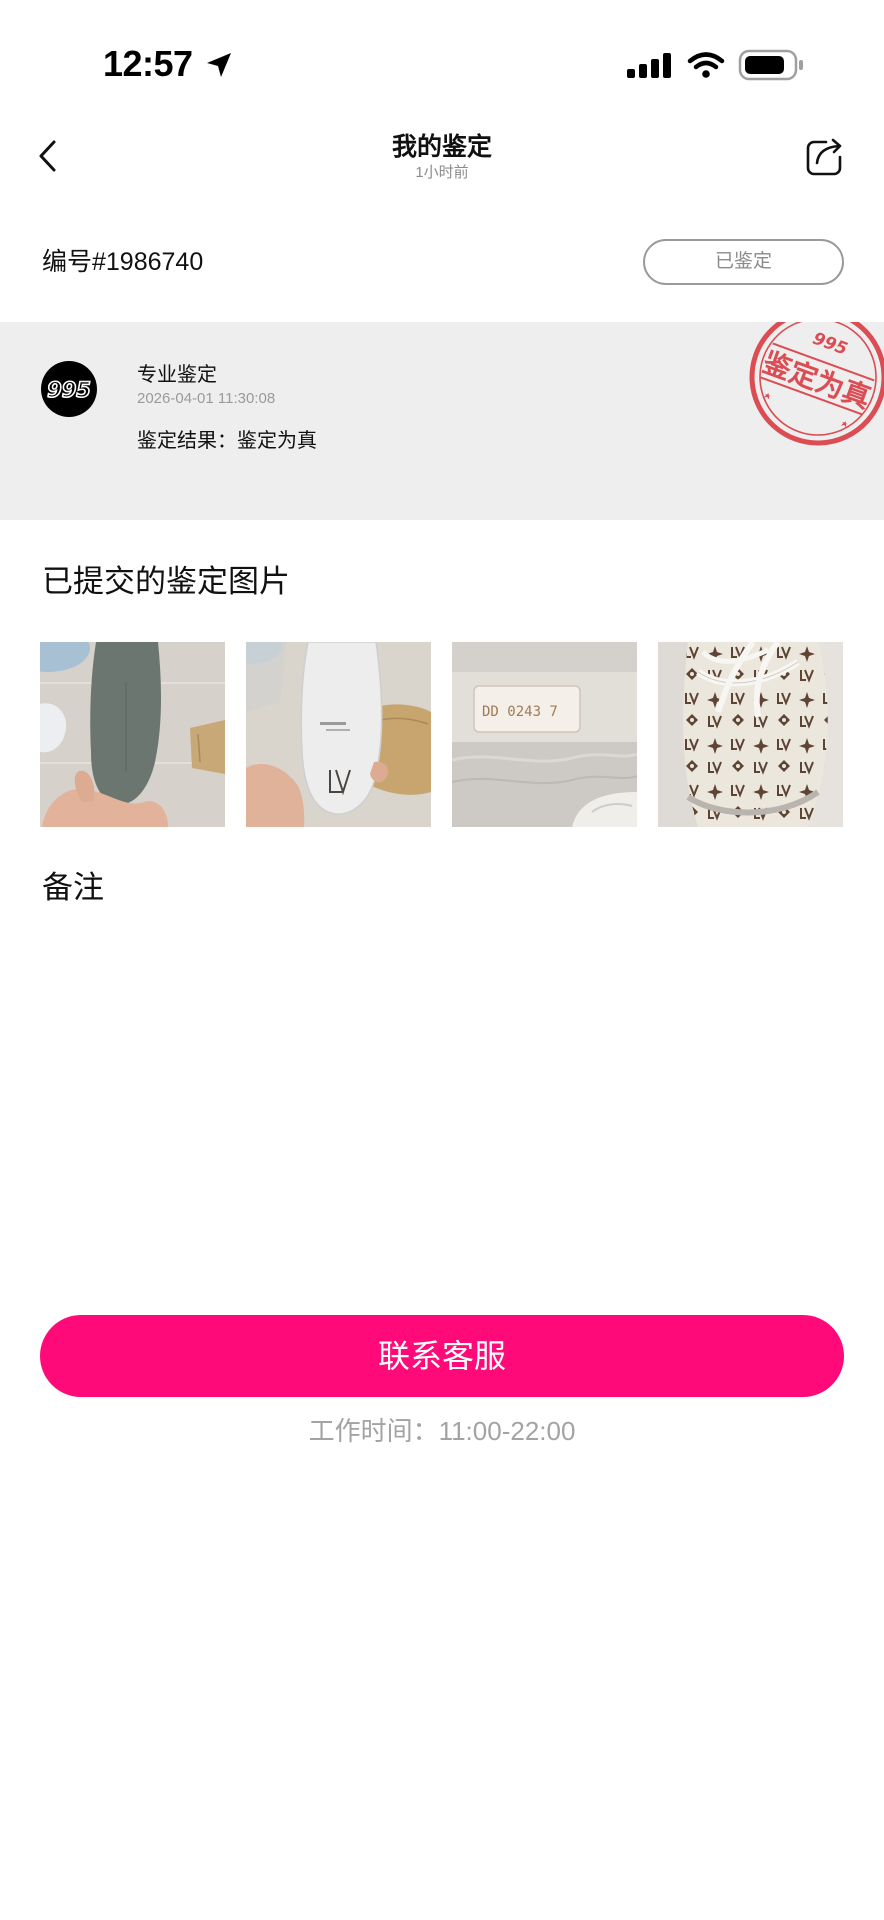 The image size is (884, 1920). What do you see at coordinates (743, 262) in the screenshot?
I see `status-badge: 已鉴定` at bounding box center [743, 262].